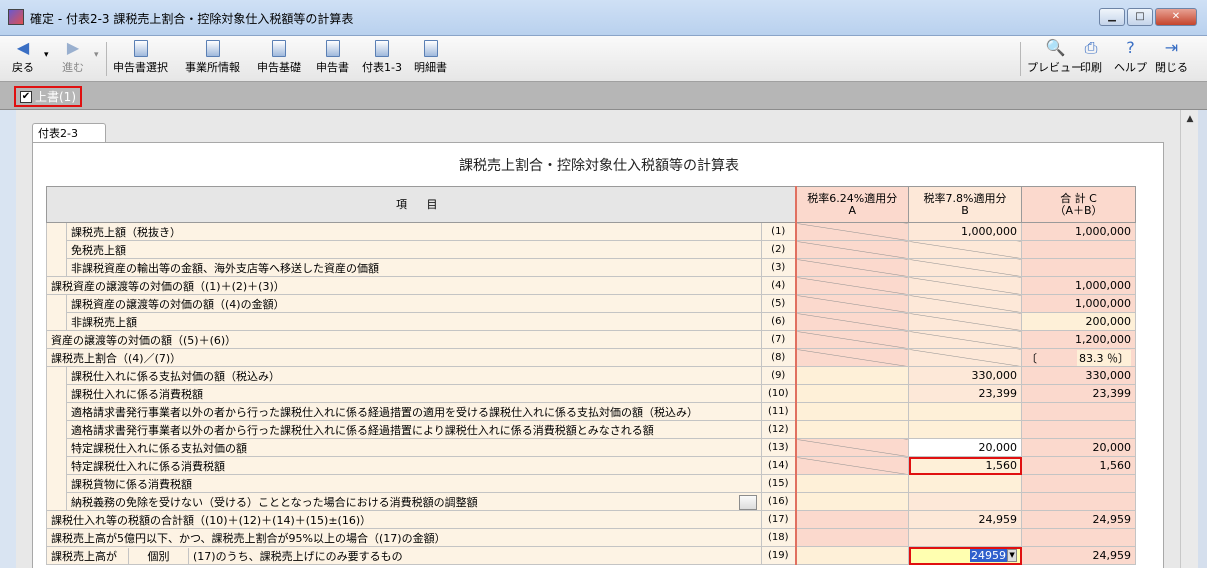 The height and width of the screenshot is (568, 1207). I want to click on preview-label: プレビュー, so click(1054, 67).